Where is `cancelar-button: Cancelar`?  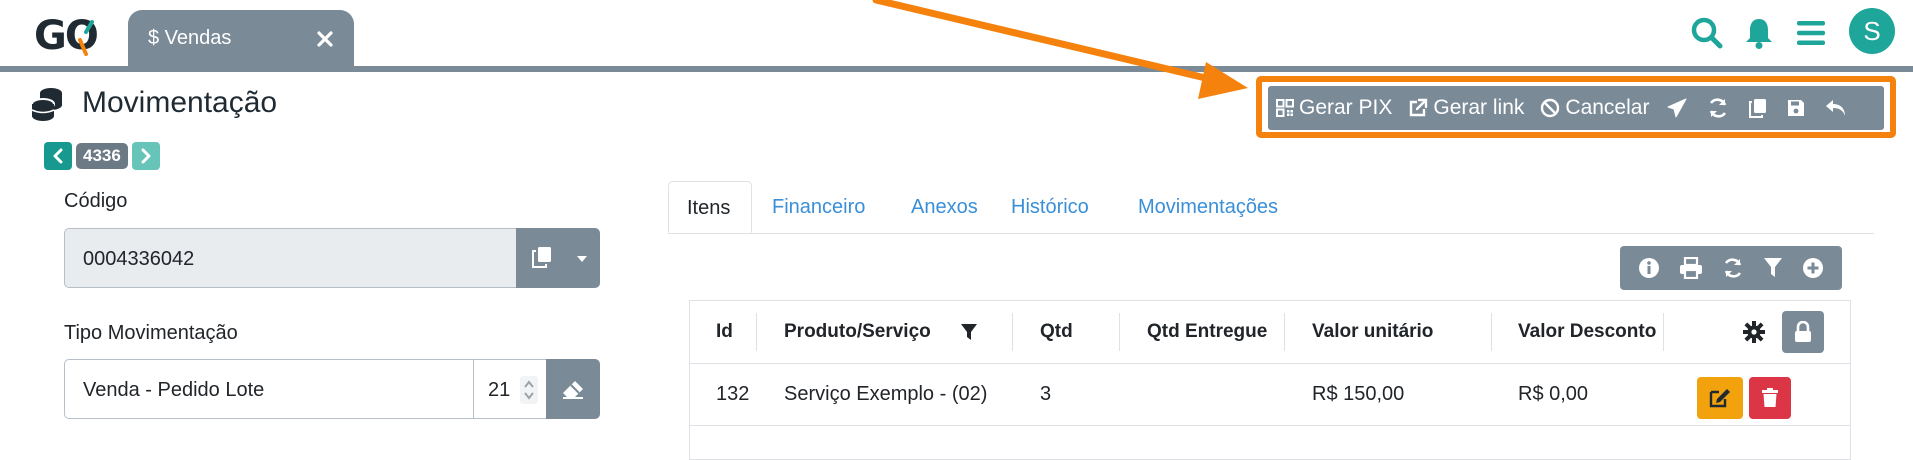 cancelar-button: Cancelar is located at coordinates (1594, 108).